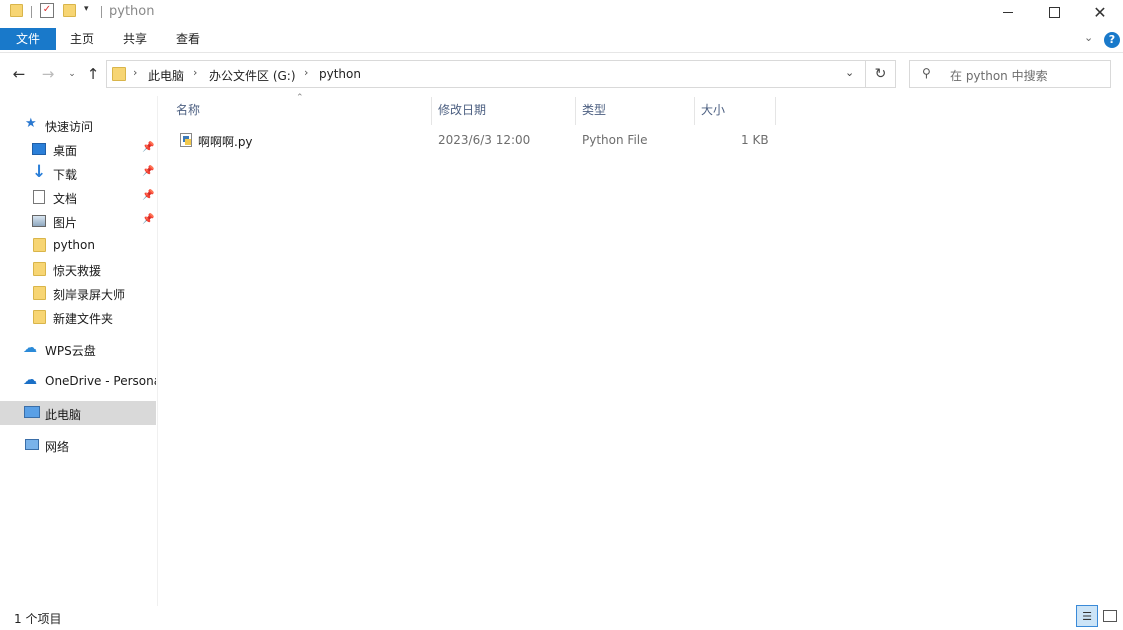  Describe the element at coordinates (166, 75) in the screenshot. I see `breadcrumb-this-pc: 此电脑` at that location.